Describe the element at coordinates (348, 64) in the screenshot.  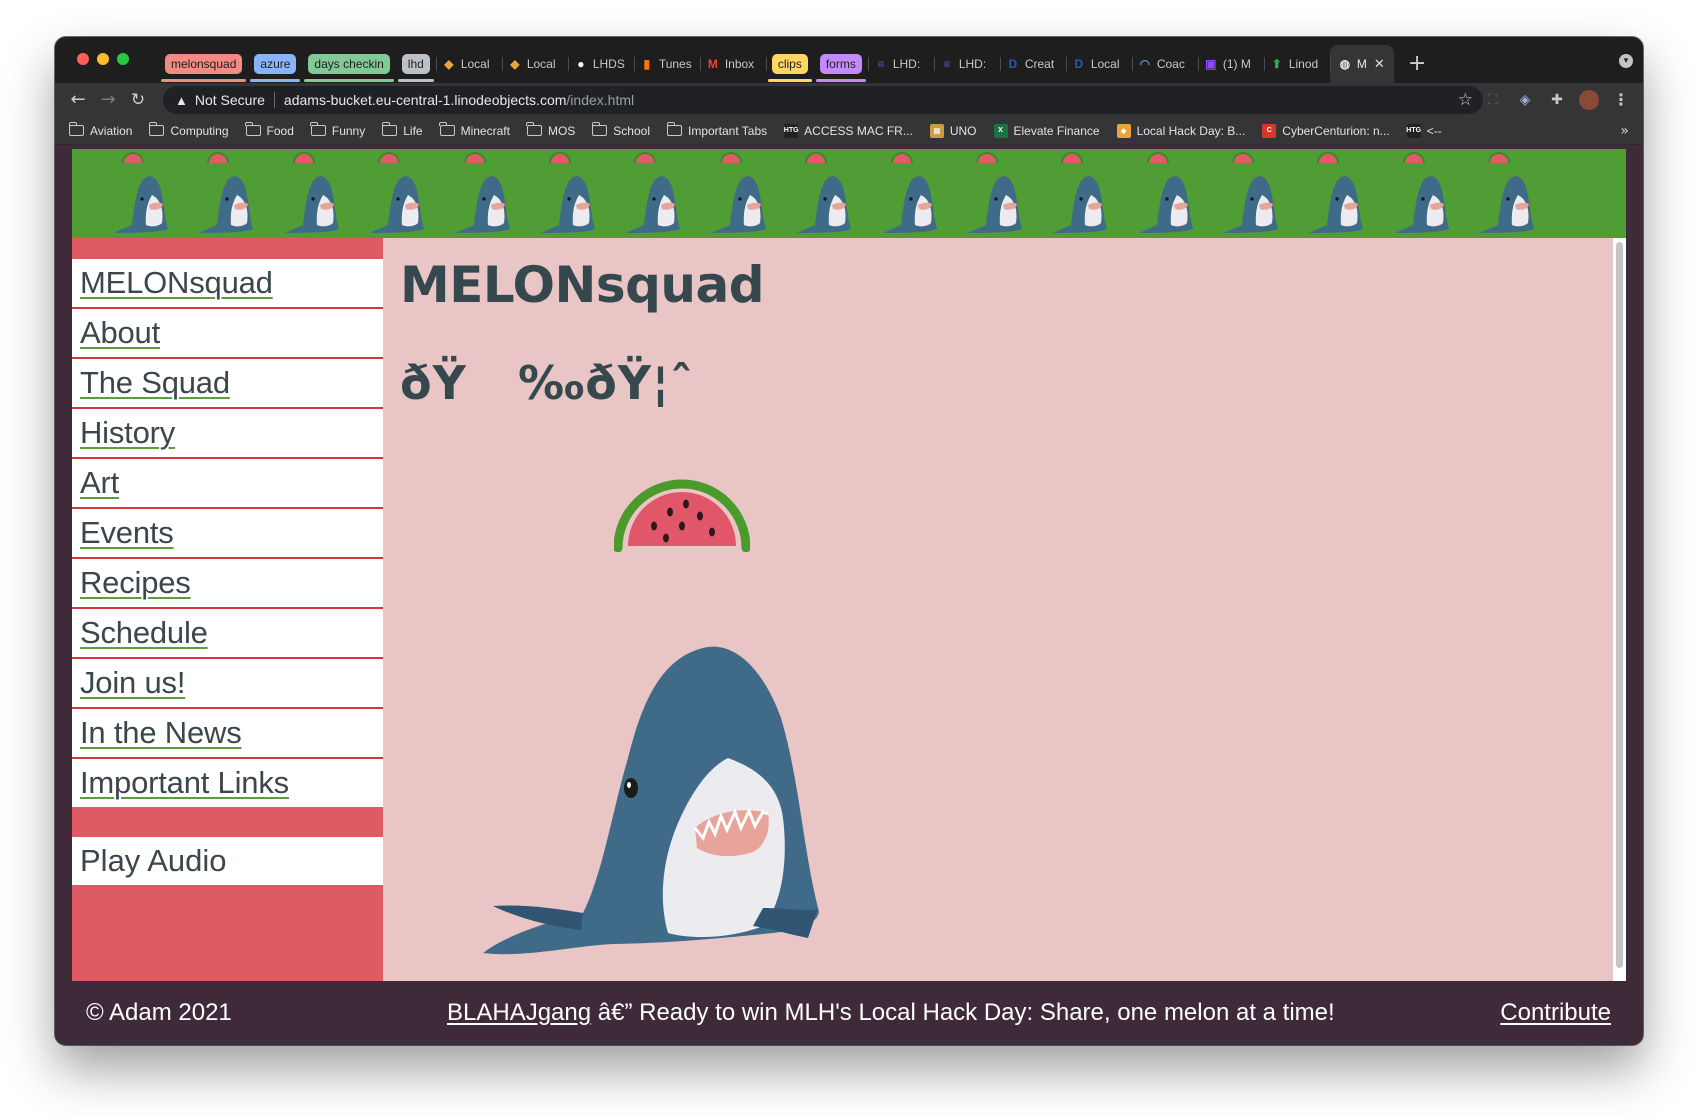
I see `tab-group-days-checkin: days checkin` at that location.